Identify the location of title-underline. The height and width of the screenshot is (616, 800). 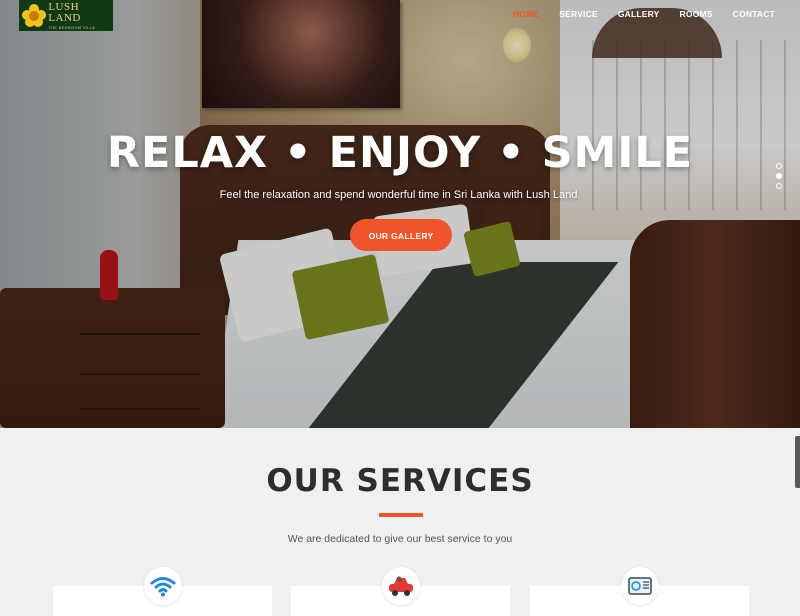
(401, 515).